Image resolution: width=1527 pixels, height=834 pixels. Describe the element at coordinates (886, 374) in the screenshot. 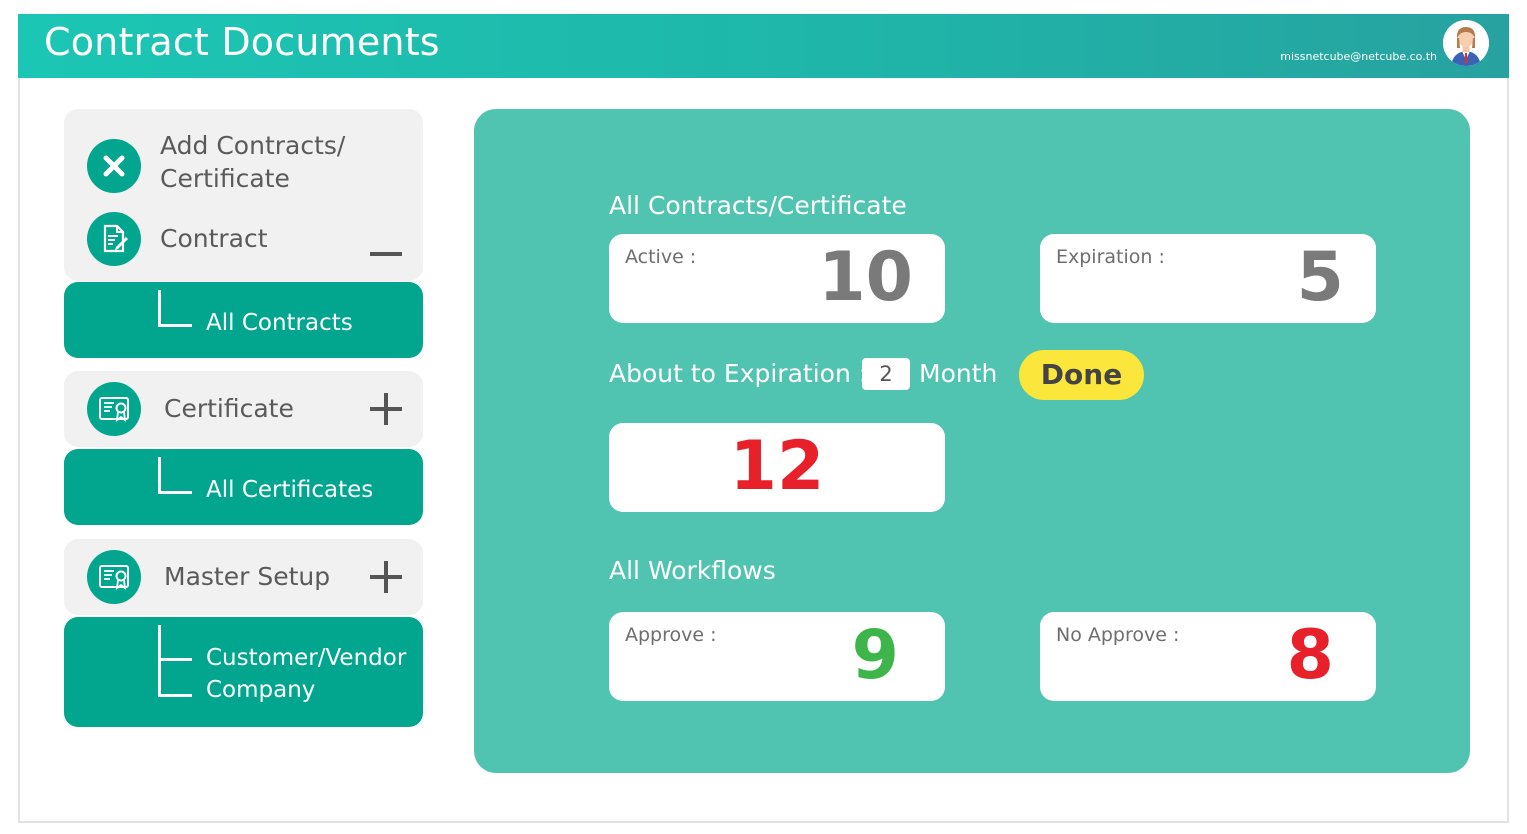

I see `months-input` at that location.